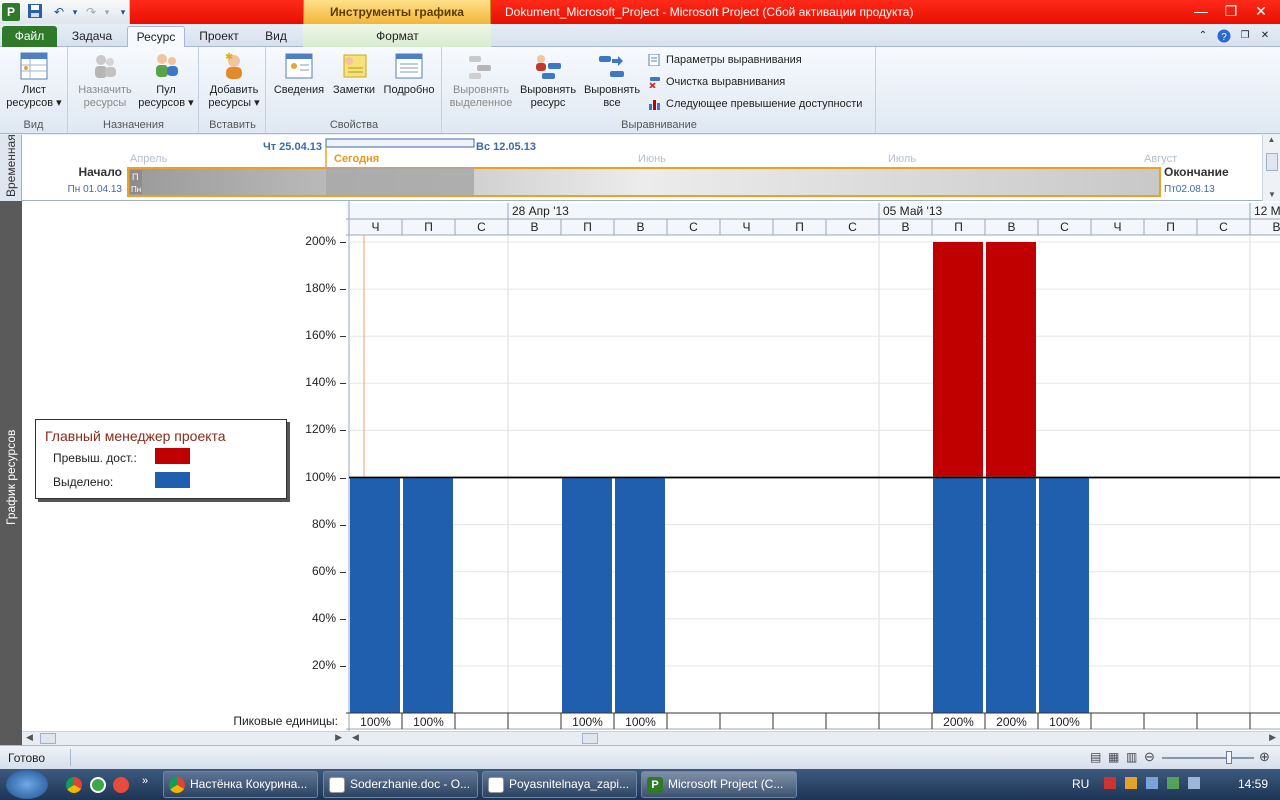 The height and width of the screenshot is (800, 1280). Describe the element at coordinates (1224, 36) in the screenshot. I see `help-icon: ?` at that location.